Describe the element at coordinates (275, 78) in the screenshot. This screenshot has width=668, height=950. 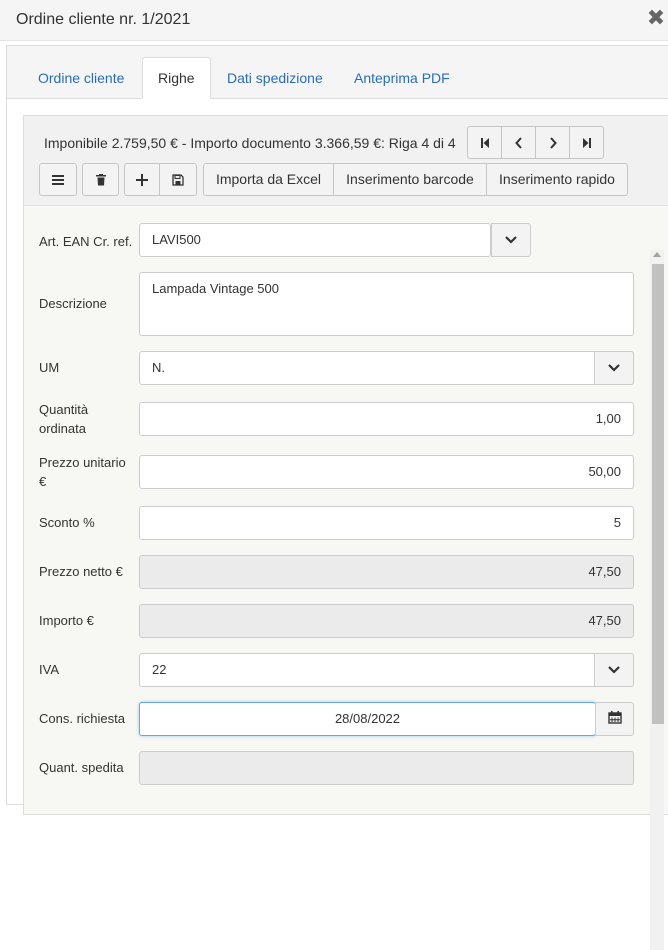
I see `tab-dati-spedizione: Dati spedizione` at that location.